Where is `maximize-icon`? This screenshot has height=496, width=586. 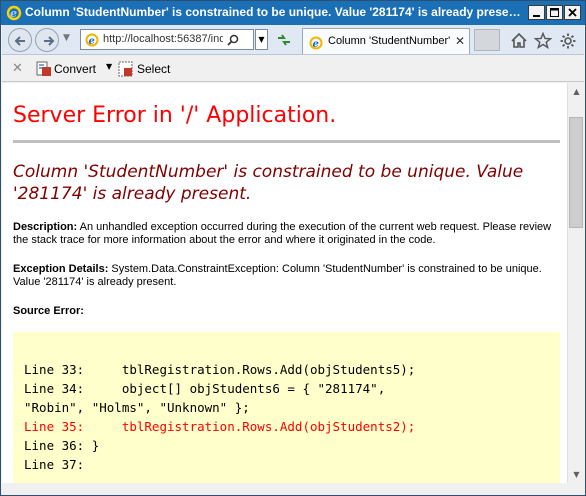 maximize-icon is located at coordinates (554, 12).